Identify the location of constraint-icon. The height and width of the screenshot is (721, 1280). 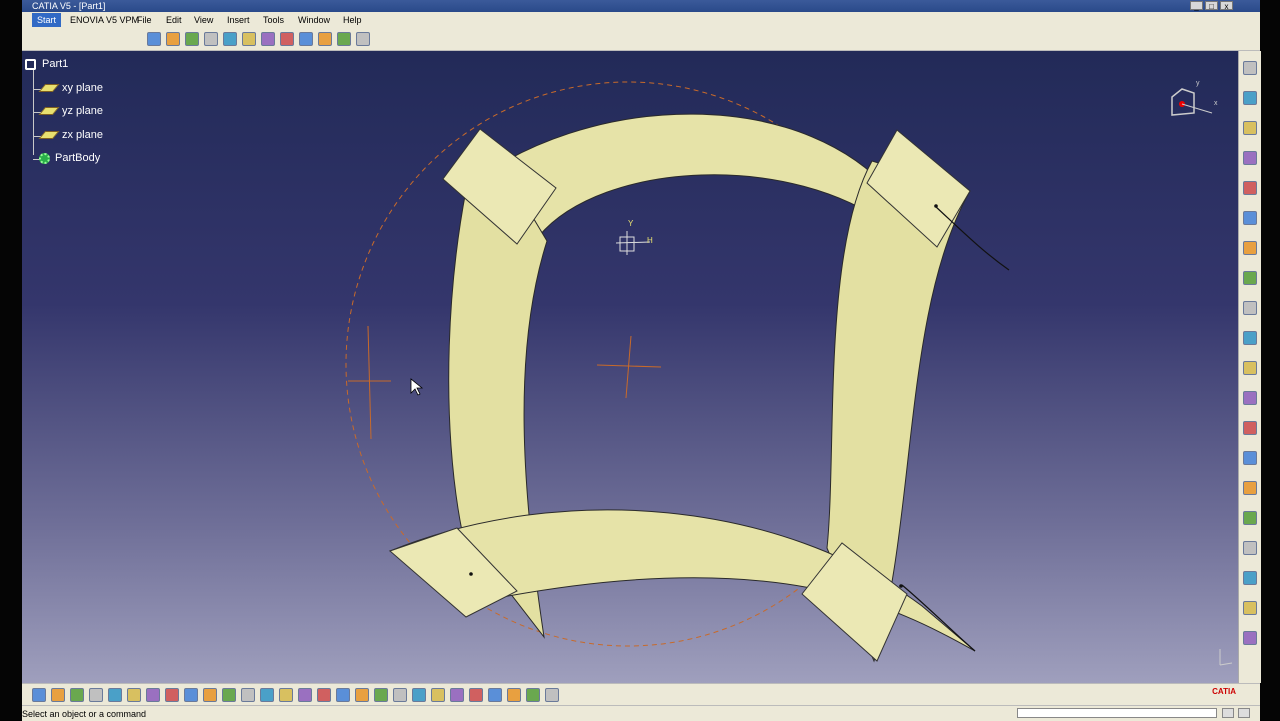
(514, 695).